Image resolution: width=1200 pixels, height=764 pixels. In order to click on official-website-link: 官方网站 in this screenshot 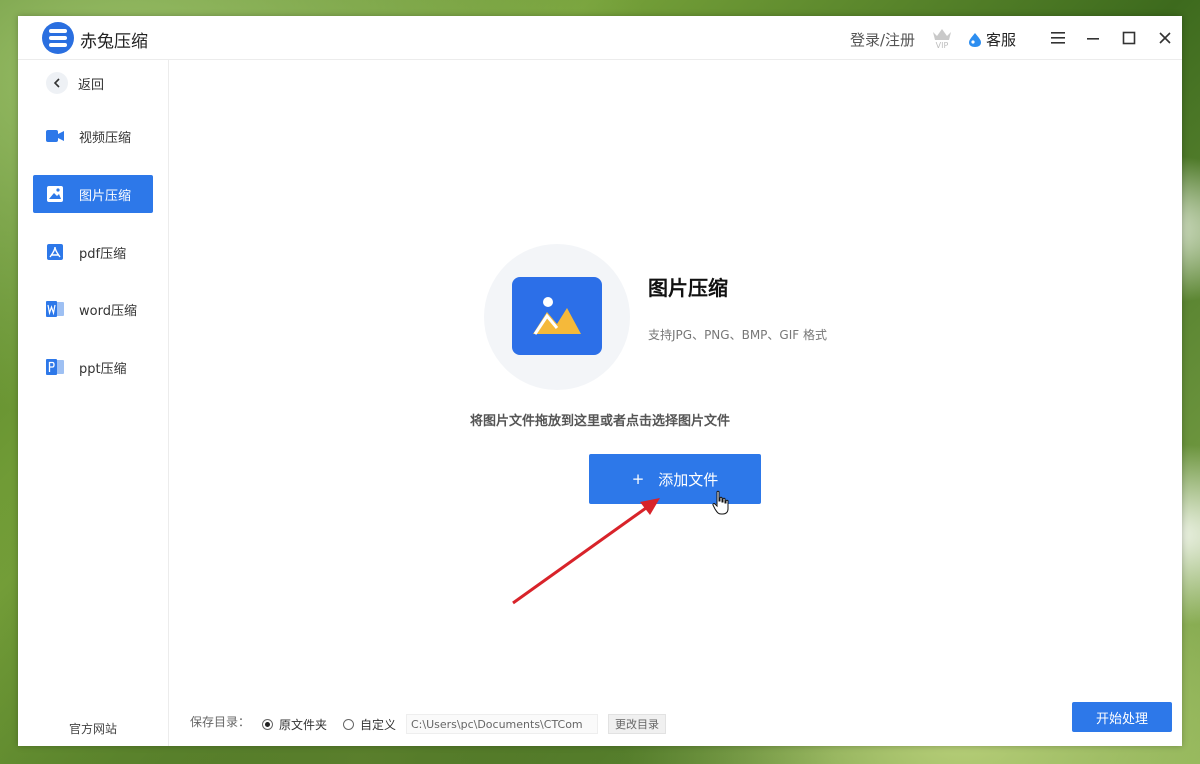, I will do `click(93, 728)`.